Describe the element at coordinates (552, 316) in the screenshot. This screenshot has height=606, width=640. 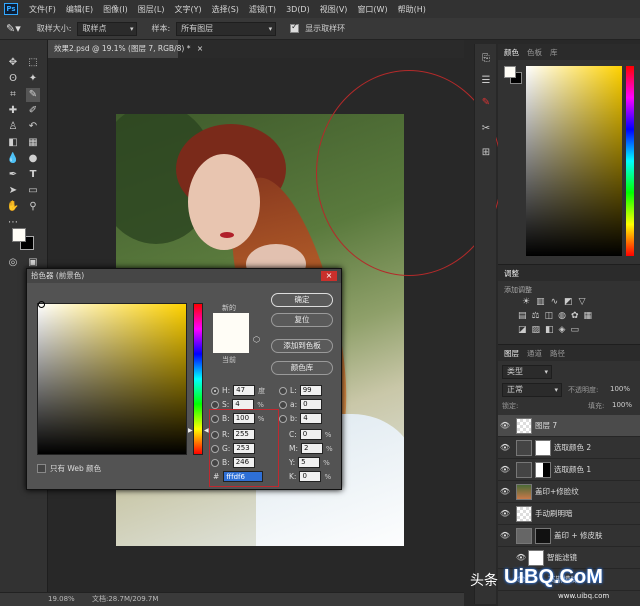
I see `black-white-icon: ◫` at that location.